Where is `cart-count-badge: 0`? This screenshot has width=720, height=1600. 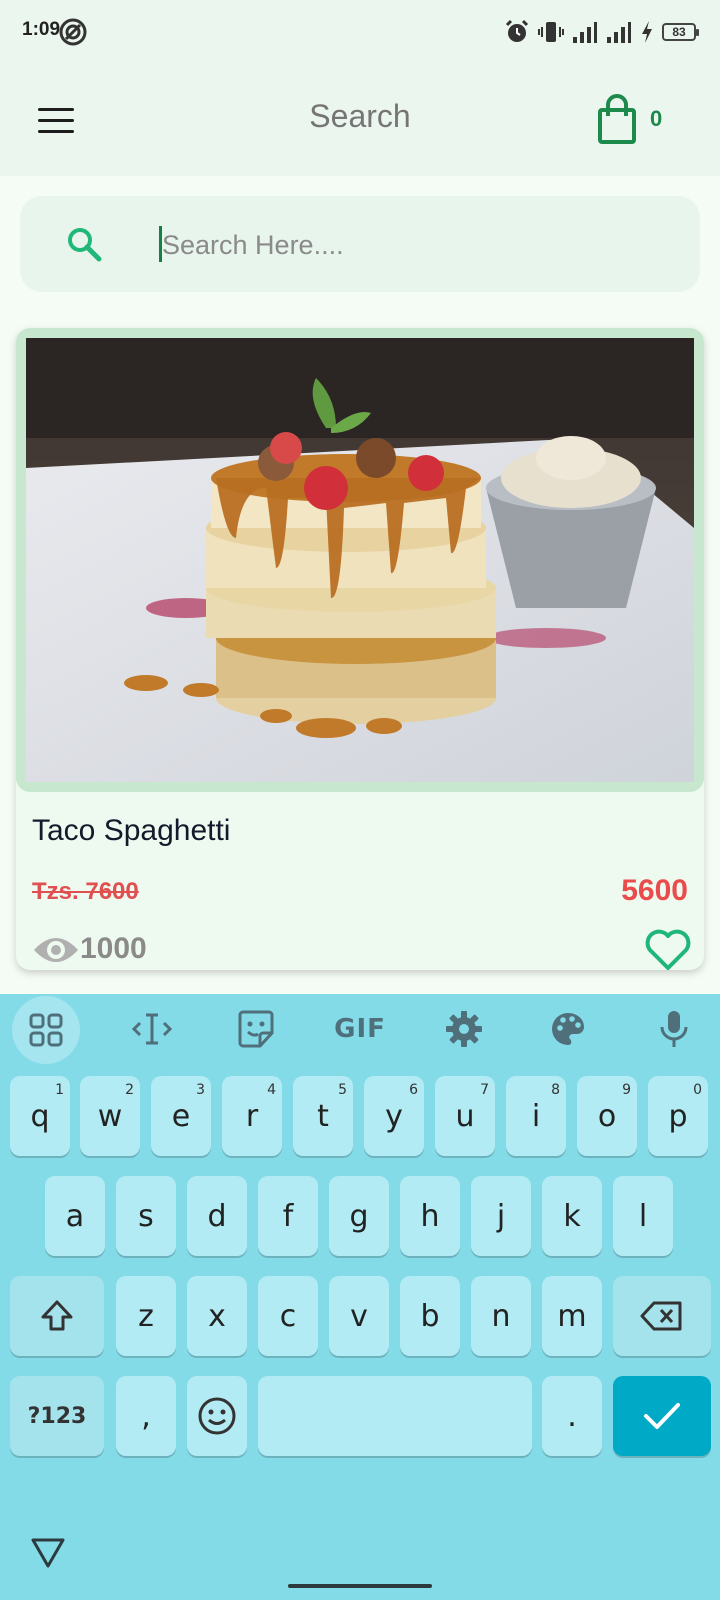 cart-count-badge: 0 is located at coordinates (656, 118).